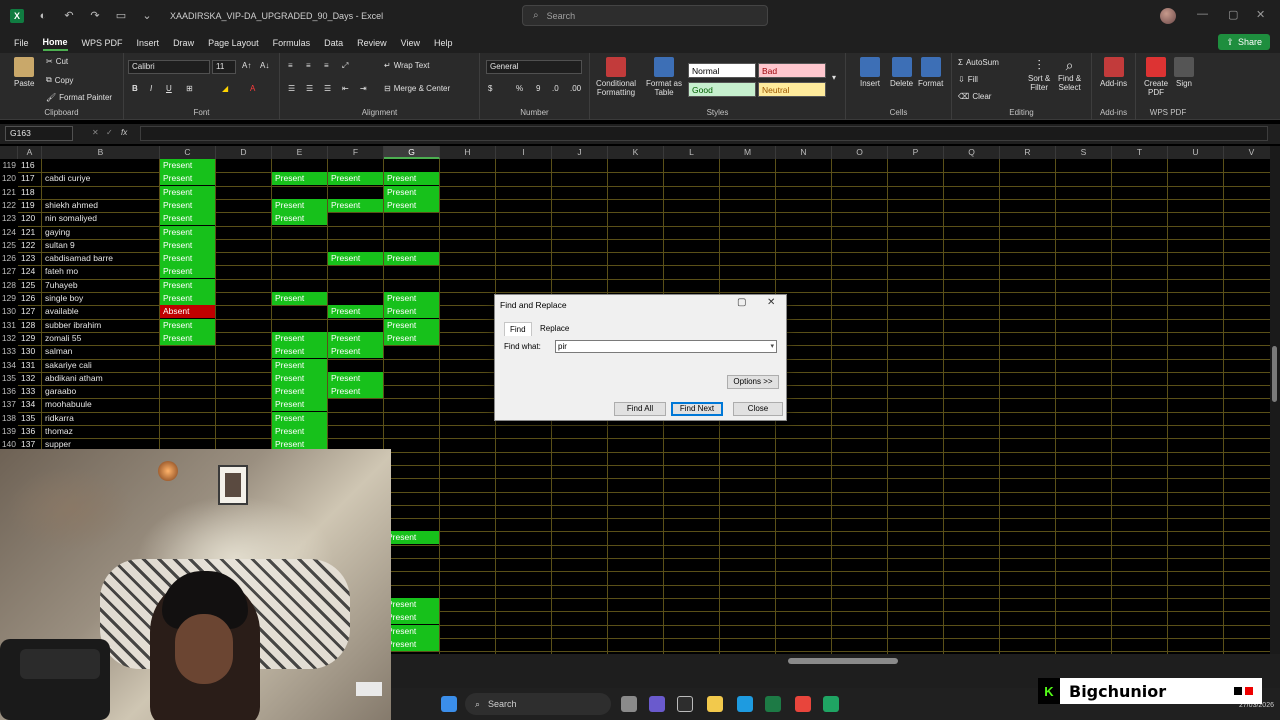 The height and width of the screenshot is (720, 1280). Describe the element at coordinates (189, 88) in the screenshot. I see `borders-icon: ⊞` at that location.